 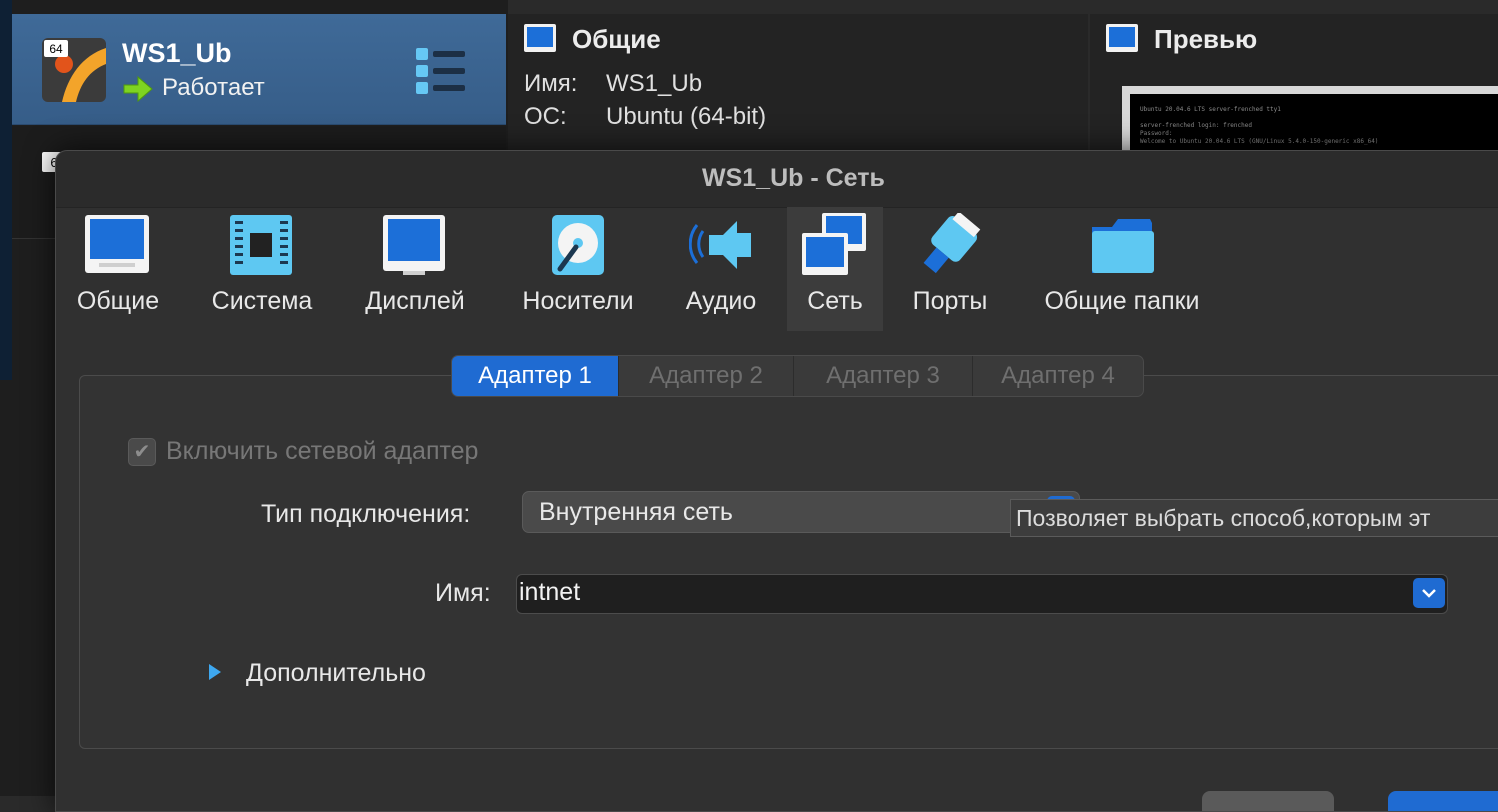 I want to click on toolbar-ports: Порты, so click(x=950, y=269).